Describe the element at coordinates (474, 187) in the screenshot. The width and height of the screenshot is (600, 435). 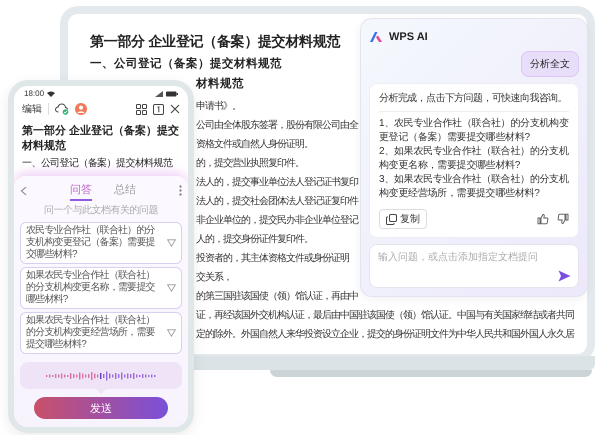
I see `suggested-question: 3、如果农民专业合作社（联合社）的分支机构变更经营场所，需要提交哪些材料?` at that location.